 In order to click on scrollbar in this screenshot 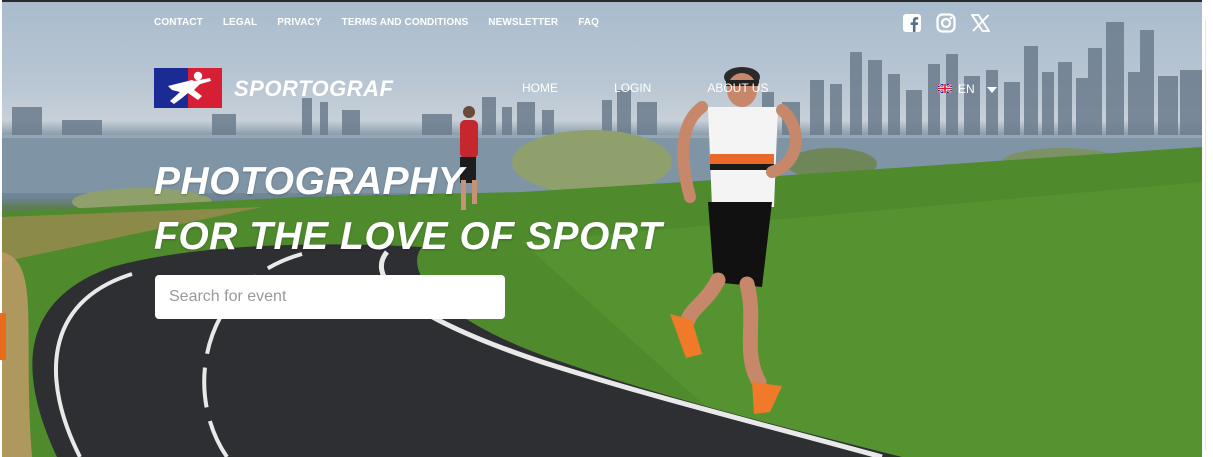, I will do `click(1205, 235)`.